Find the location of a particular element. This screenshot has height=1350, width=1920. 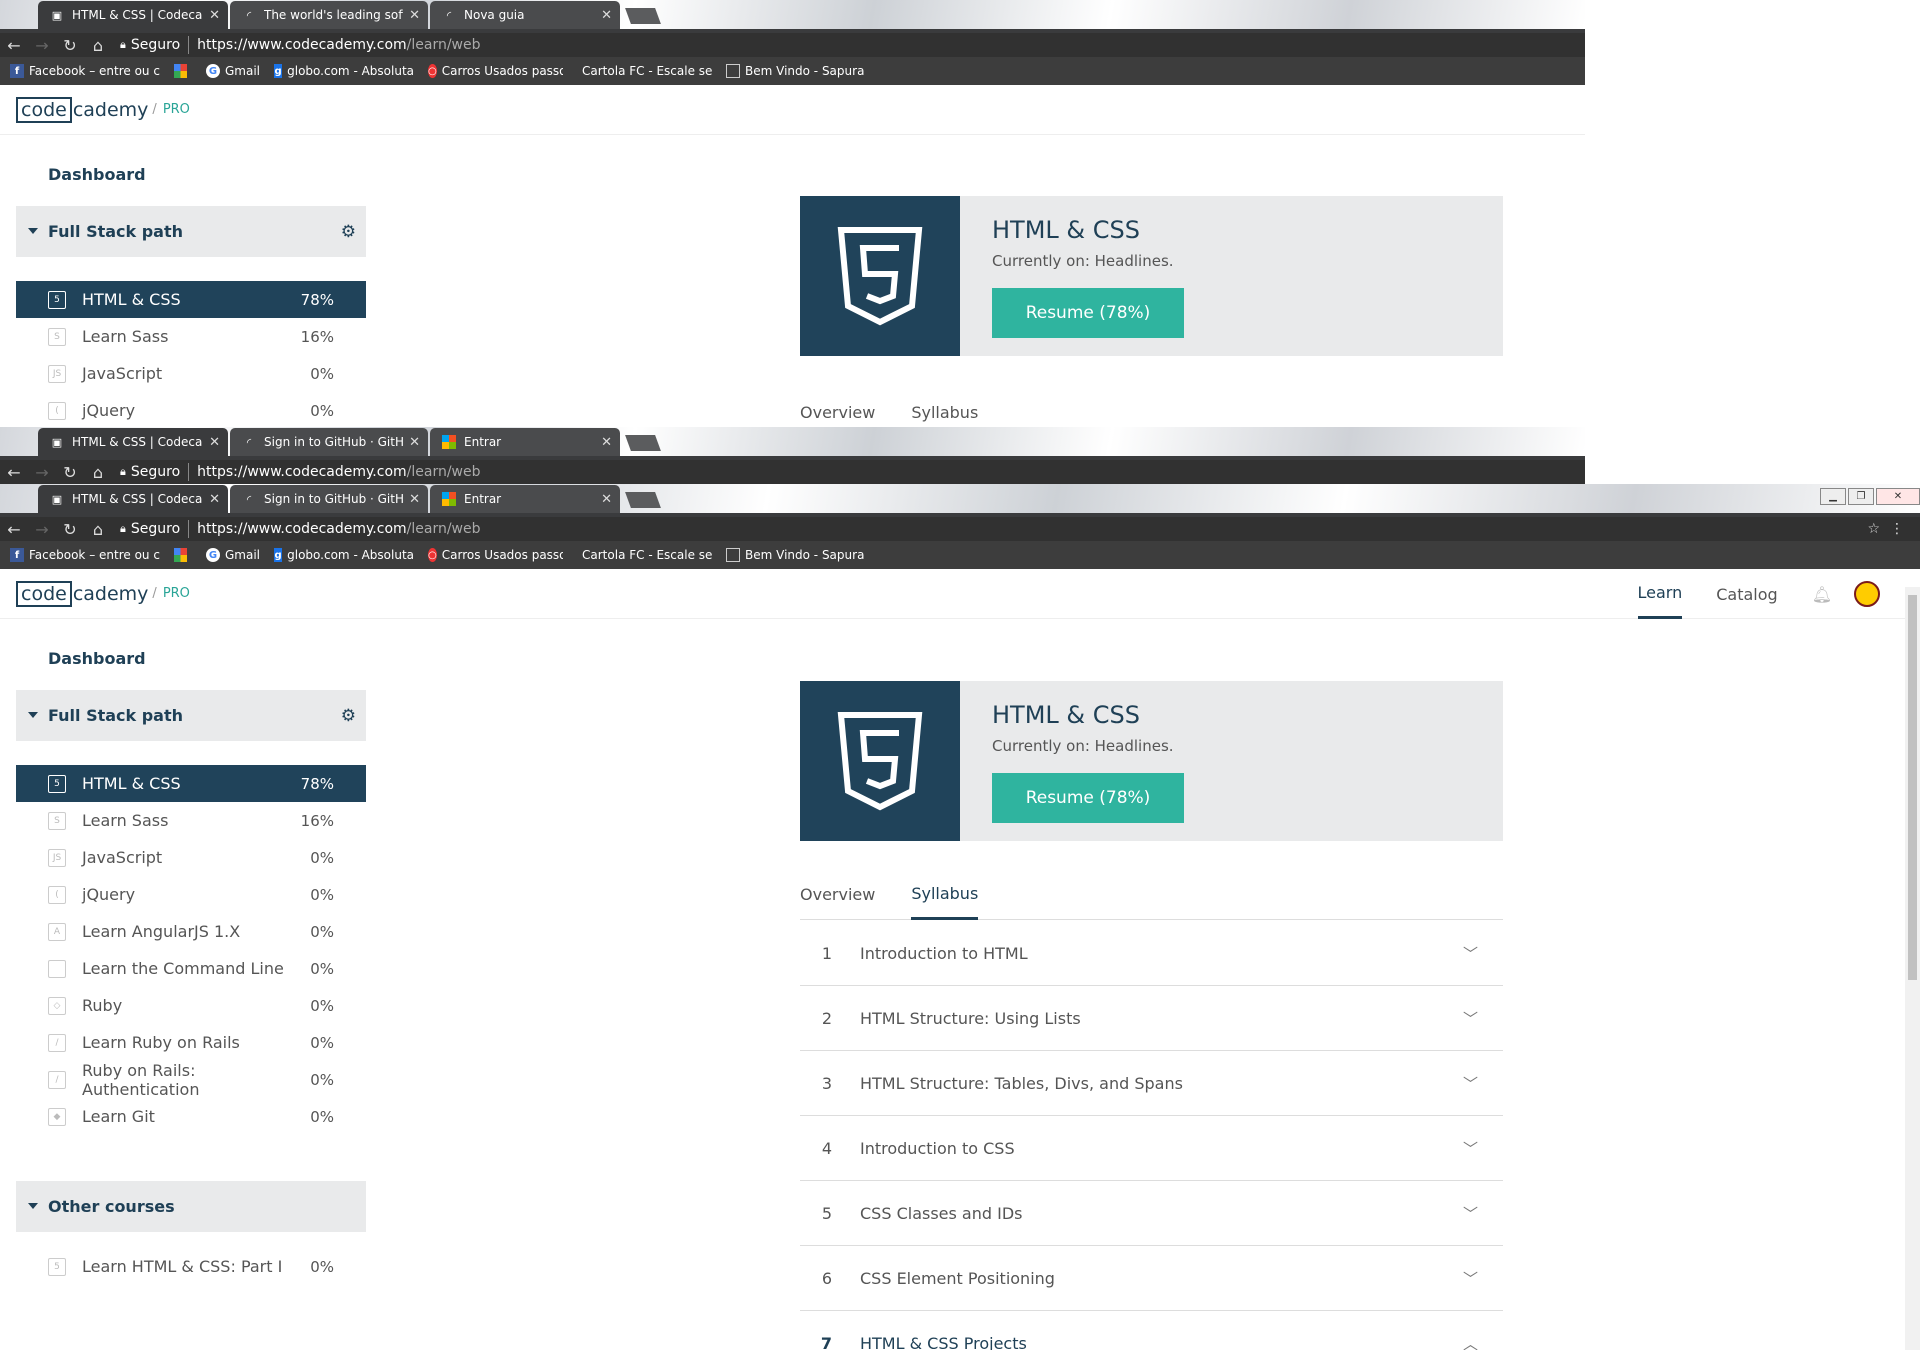

course-item: / Learn Ruby on Rails 0% is located at coordinates (191, 1042).